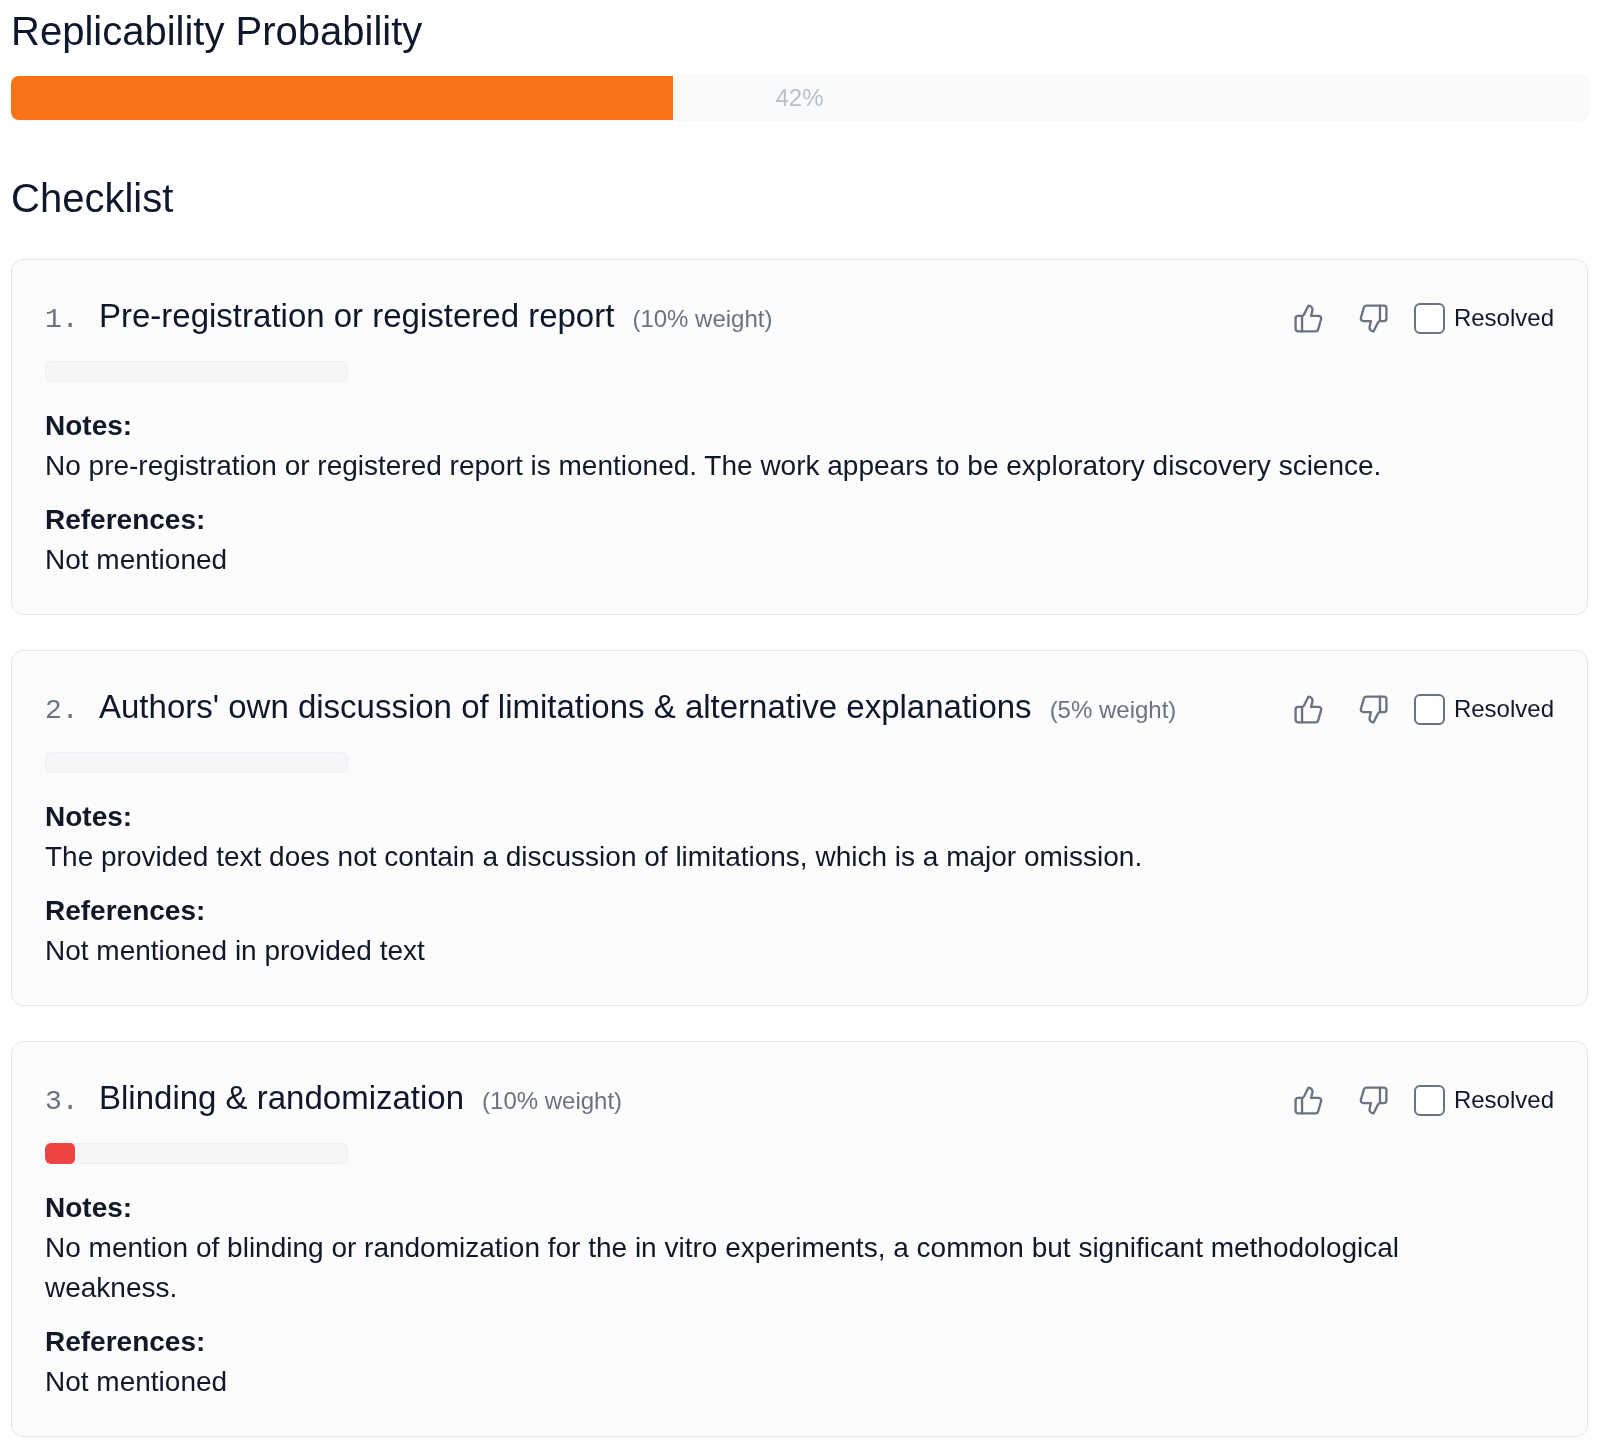 The width and height of the screenshot is (1606, 1448). Describe the element at coordinates (714, 466) in the screenshot. I see `notes-text: No pre-registration or registered report is mentioned. The work appears to be exploratory discovery science.` at that location.